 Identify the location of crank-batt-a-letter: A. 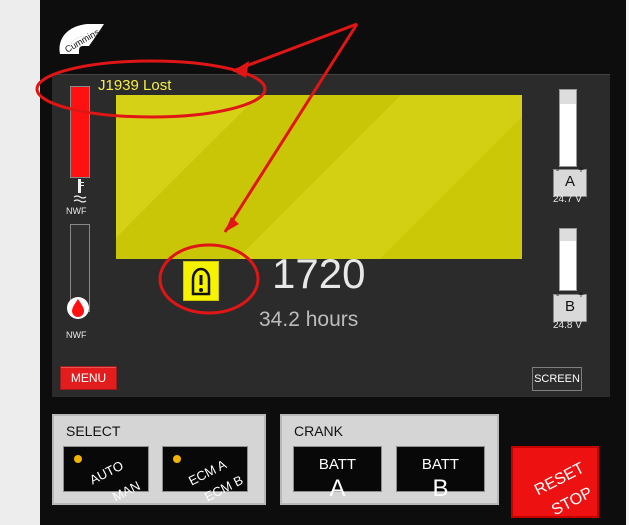
(337, 488).